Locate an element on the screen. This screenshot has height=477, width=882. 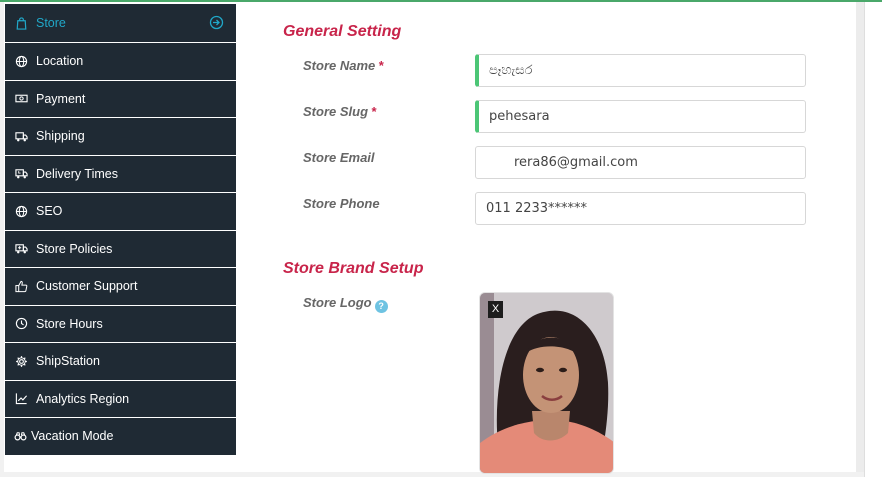
right-side-panel is located at coordinates (873, 239).